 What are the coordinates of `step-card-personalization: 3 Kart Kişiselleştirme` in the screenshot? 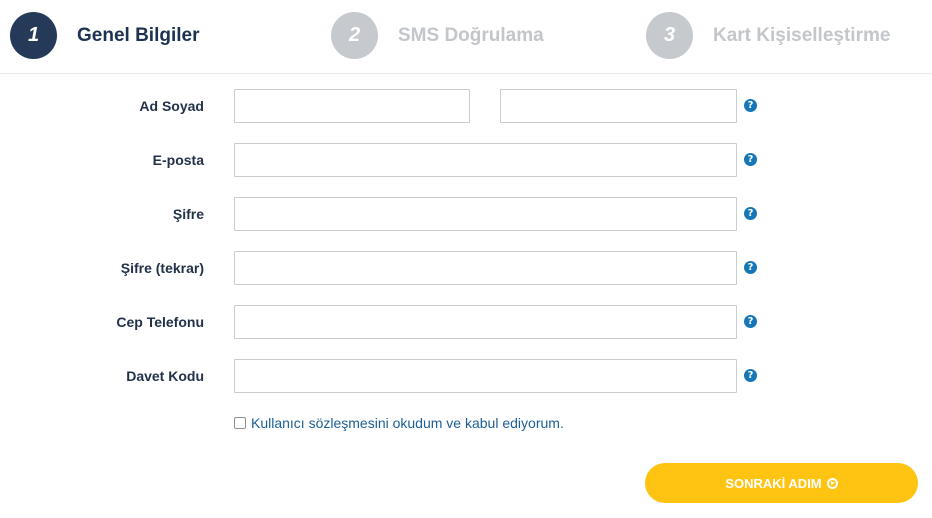 It's located at (768, 35).